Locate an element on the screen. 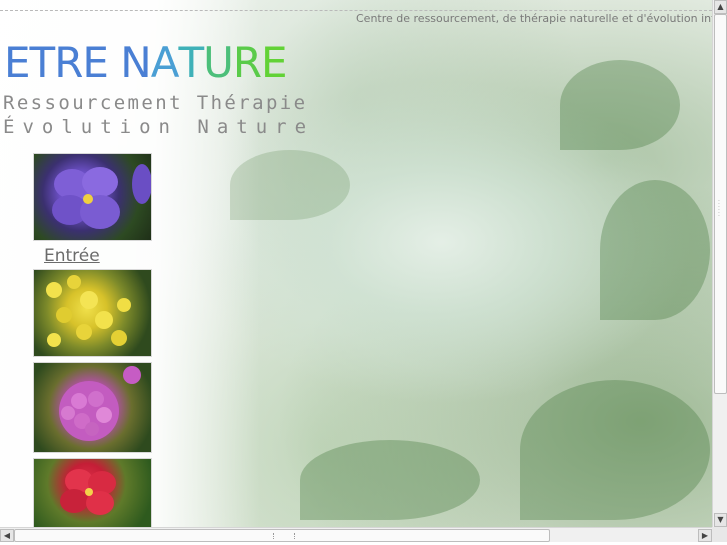  scroll-up-button: ▲ is located at coordinates (720, 7).